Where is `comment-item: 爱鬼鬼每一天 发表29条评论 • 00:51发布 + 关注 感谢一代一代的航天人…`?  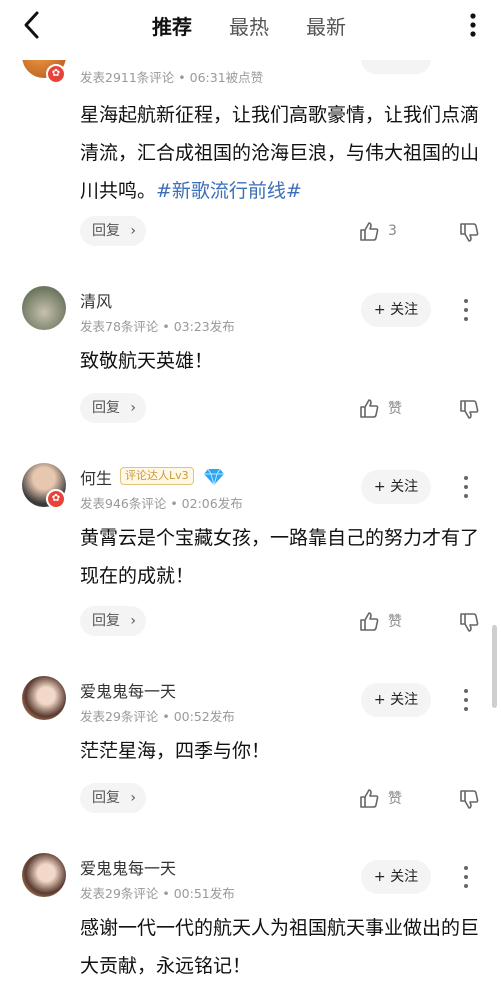
comment-item: 爱鬼鬼每一天 发表29条评论 • 00:51发布 + 关注 感谢一代一代的航天人… is located at coordinates (250, 922).